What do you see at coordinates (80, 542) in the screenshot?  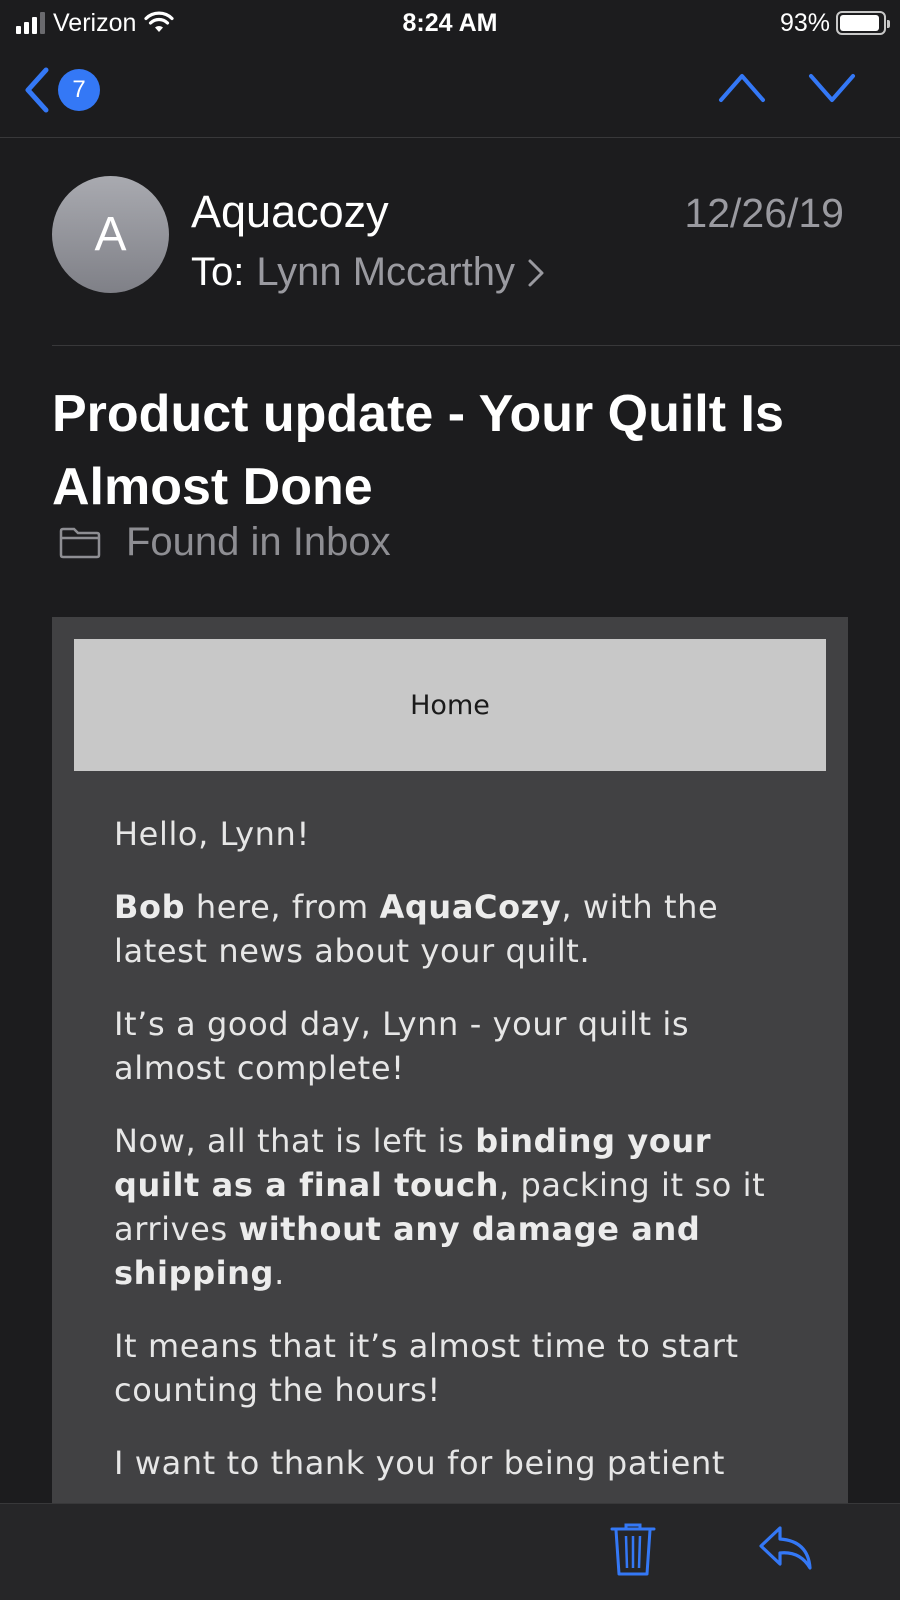 I see `folder-icon` at bounding box center [80, 542].